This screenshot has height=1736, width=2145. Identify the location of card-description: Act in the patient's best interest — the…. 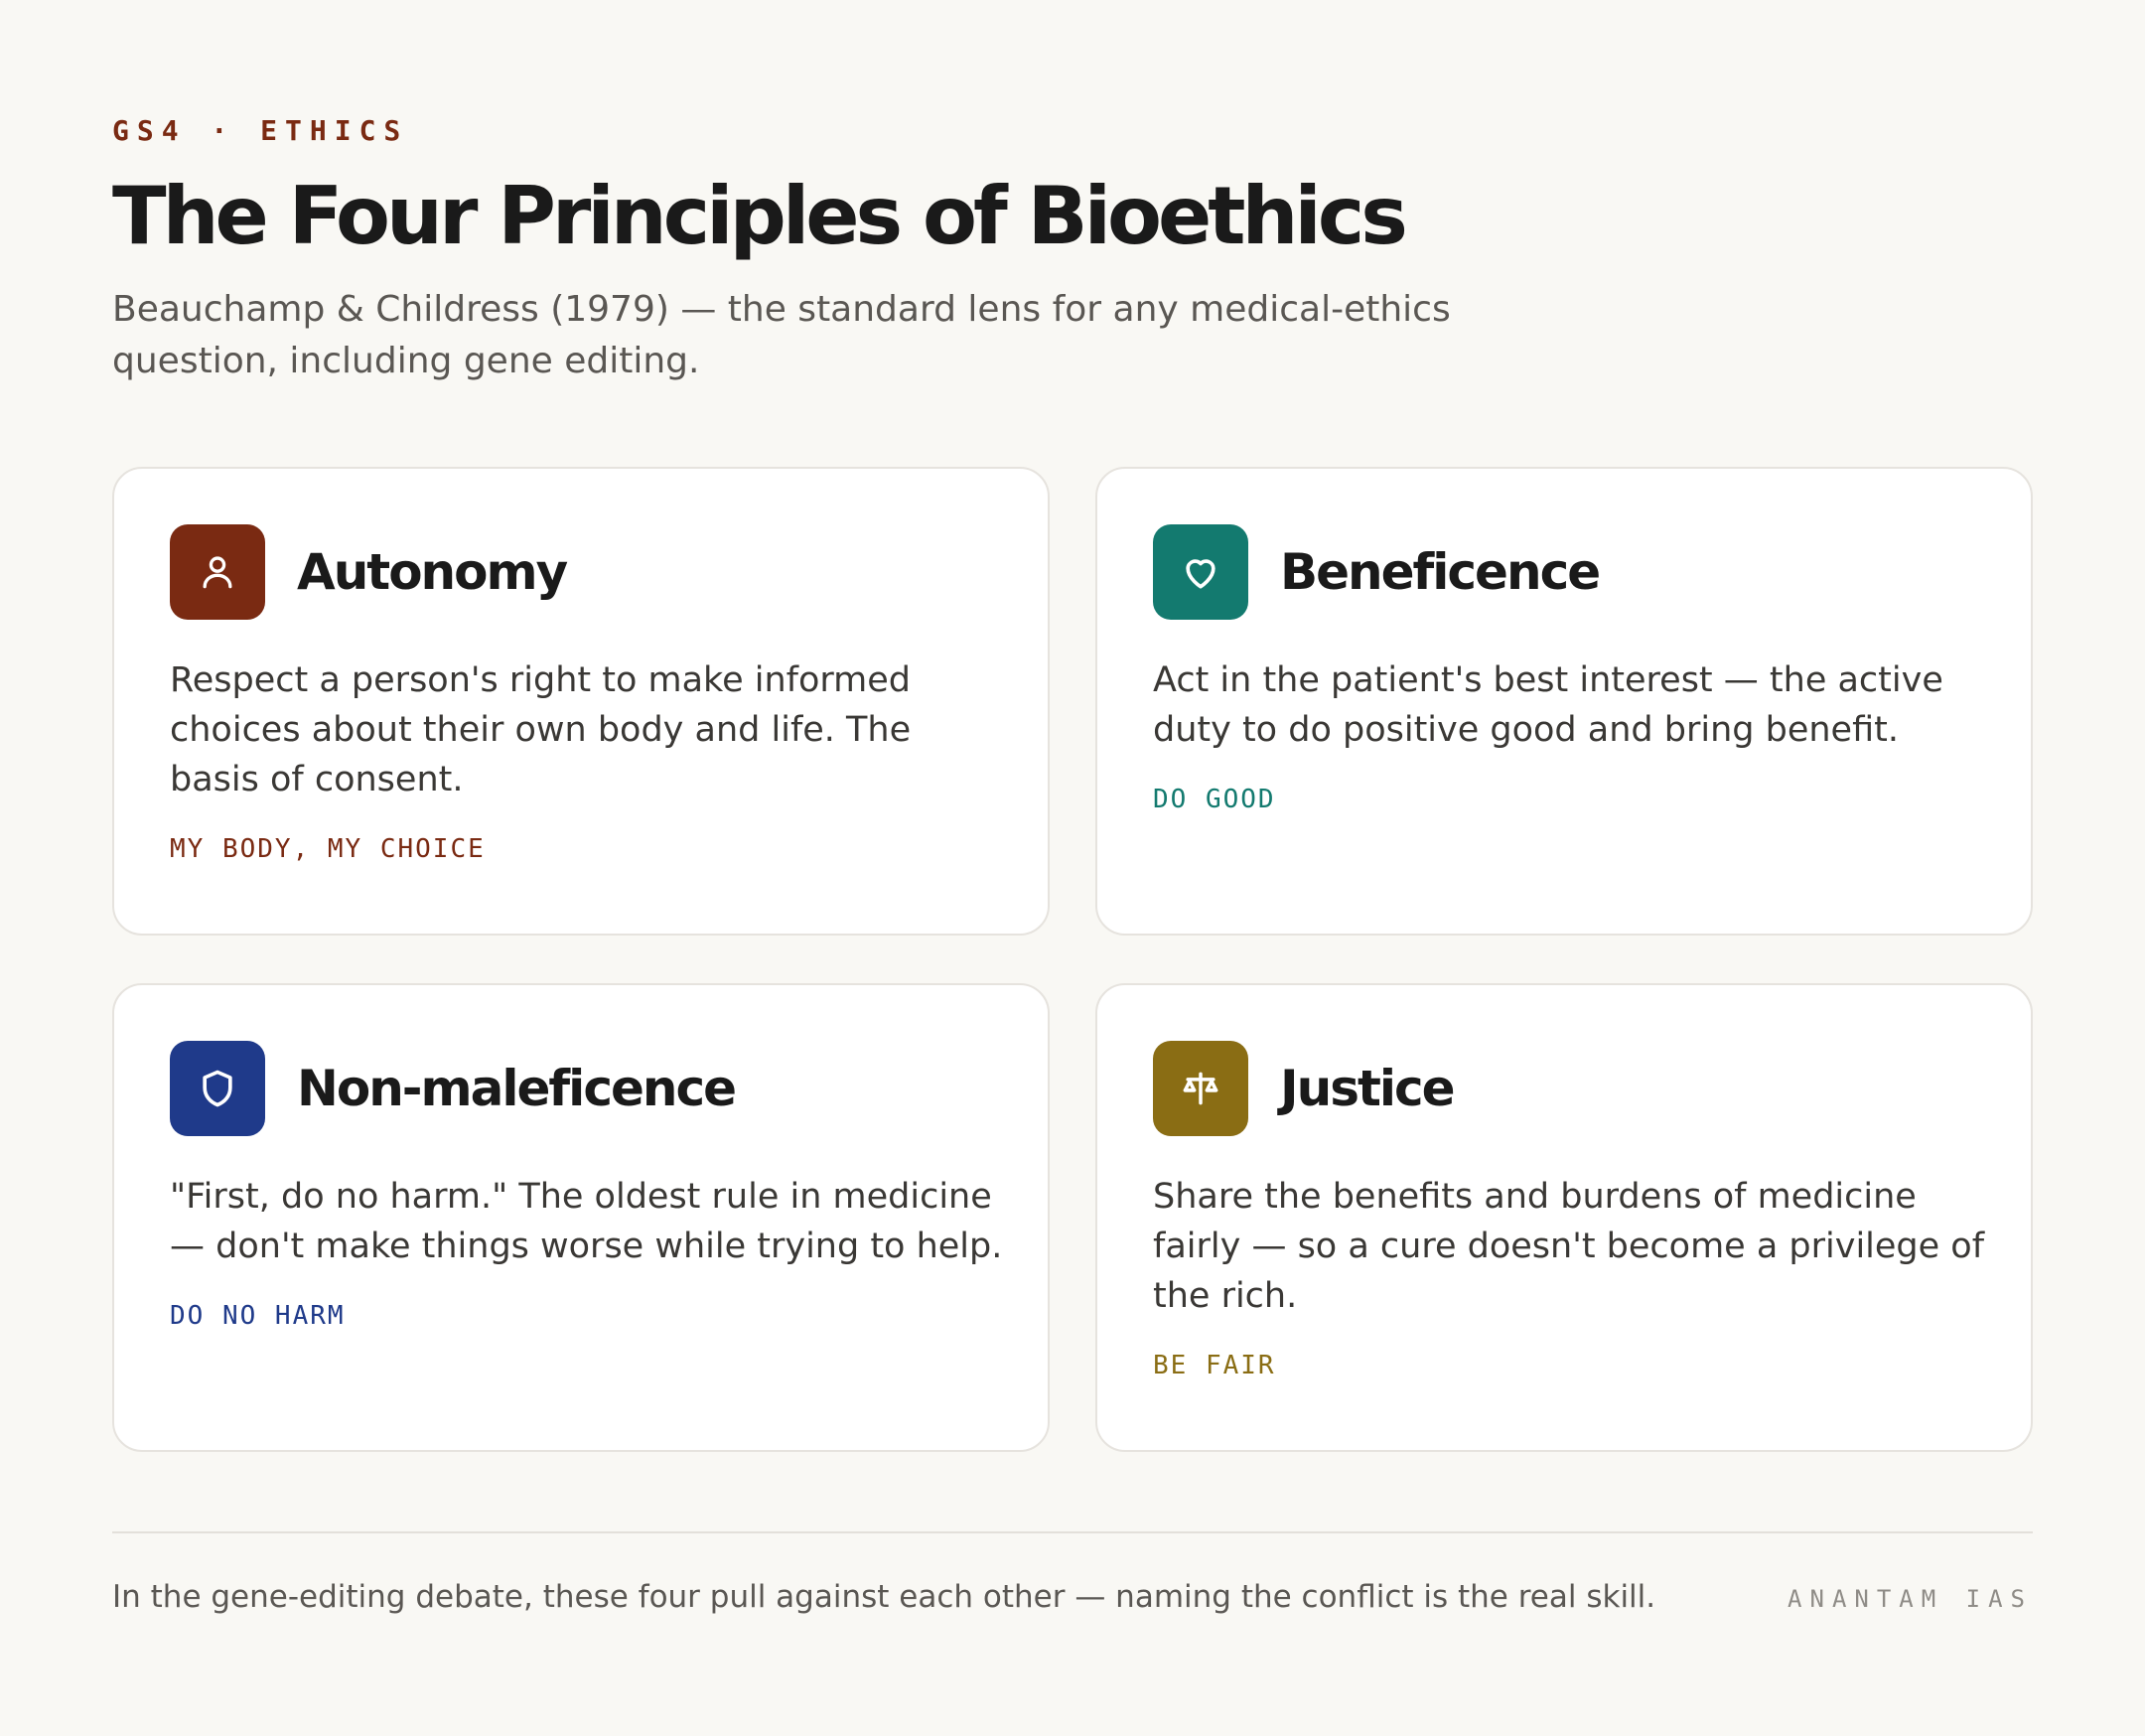
(1548, 705).